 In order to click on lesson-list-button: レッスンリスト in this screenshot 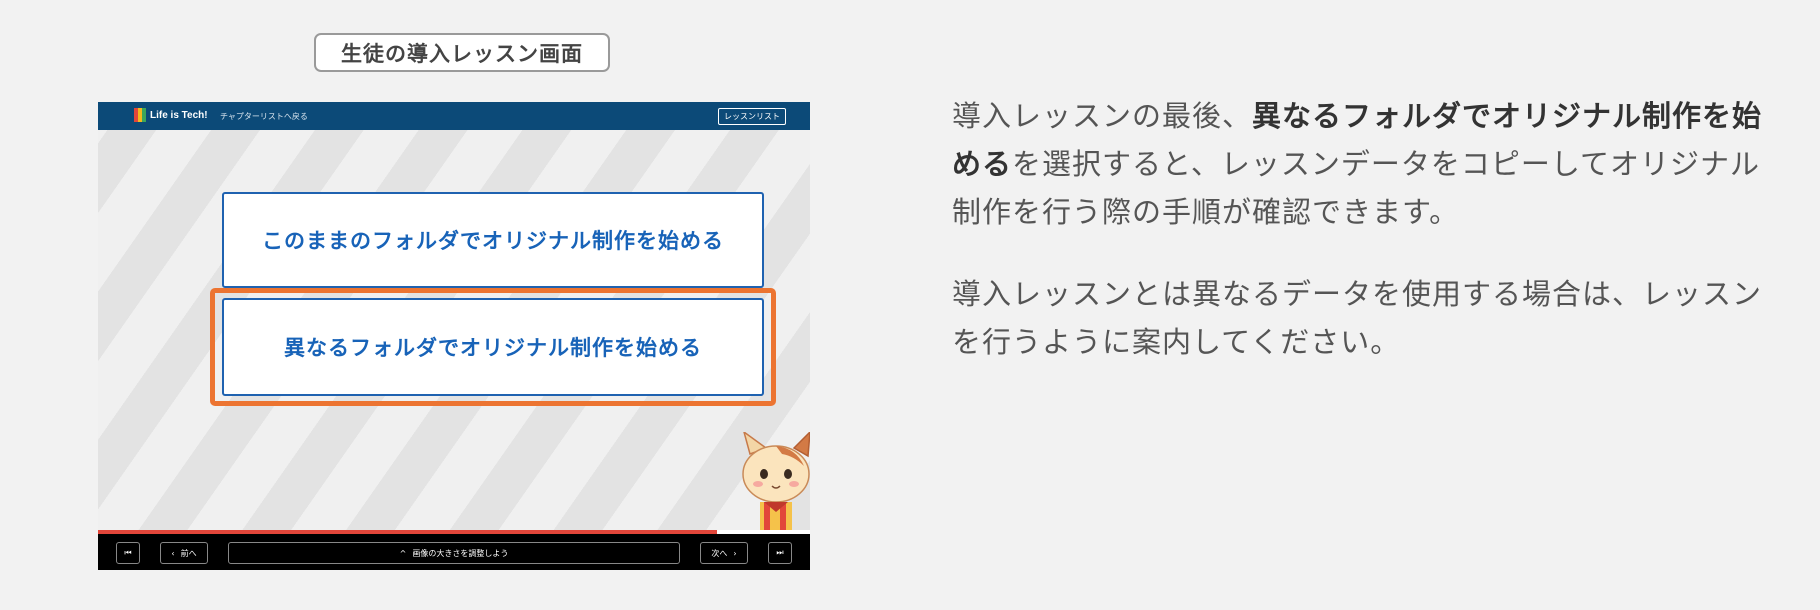, I will do `click(752, 116)`.